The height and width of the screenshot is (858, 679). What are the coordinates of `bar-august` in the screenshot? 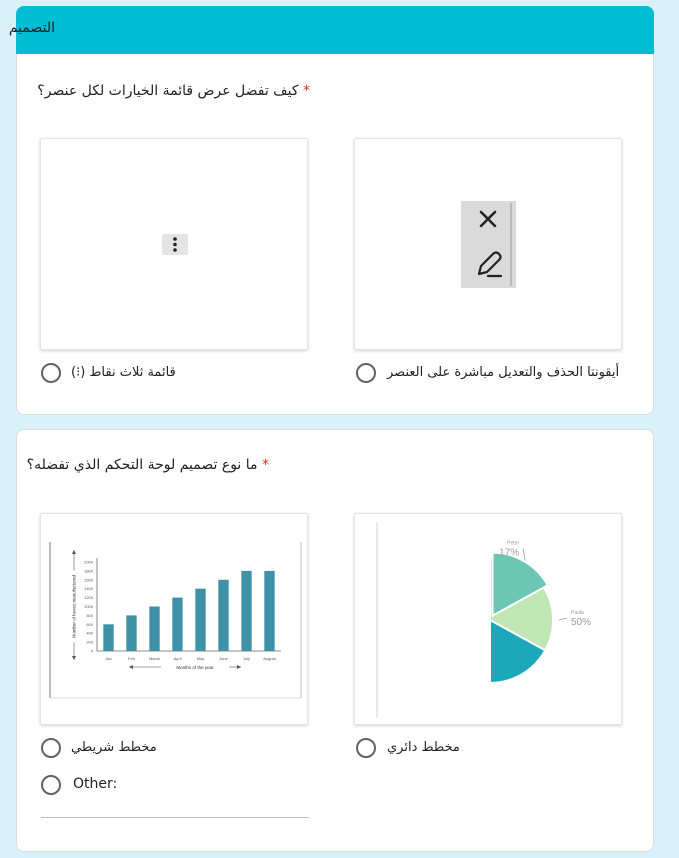 It's located at (269, 610).